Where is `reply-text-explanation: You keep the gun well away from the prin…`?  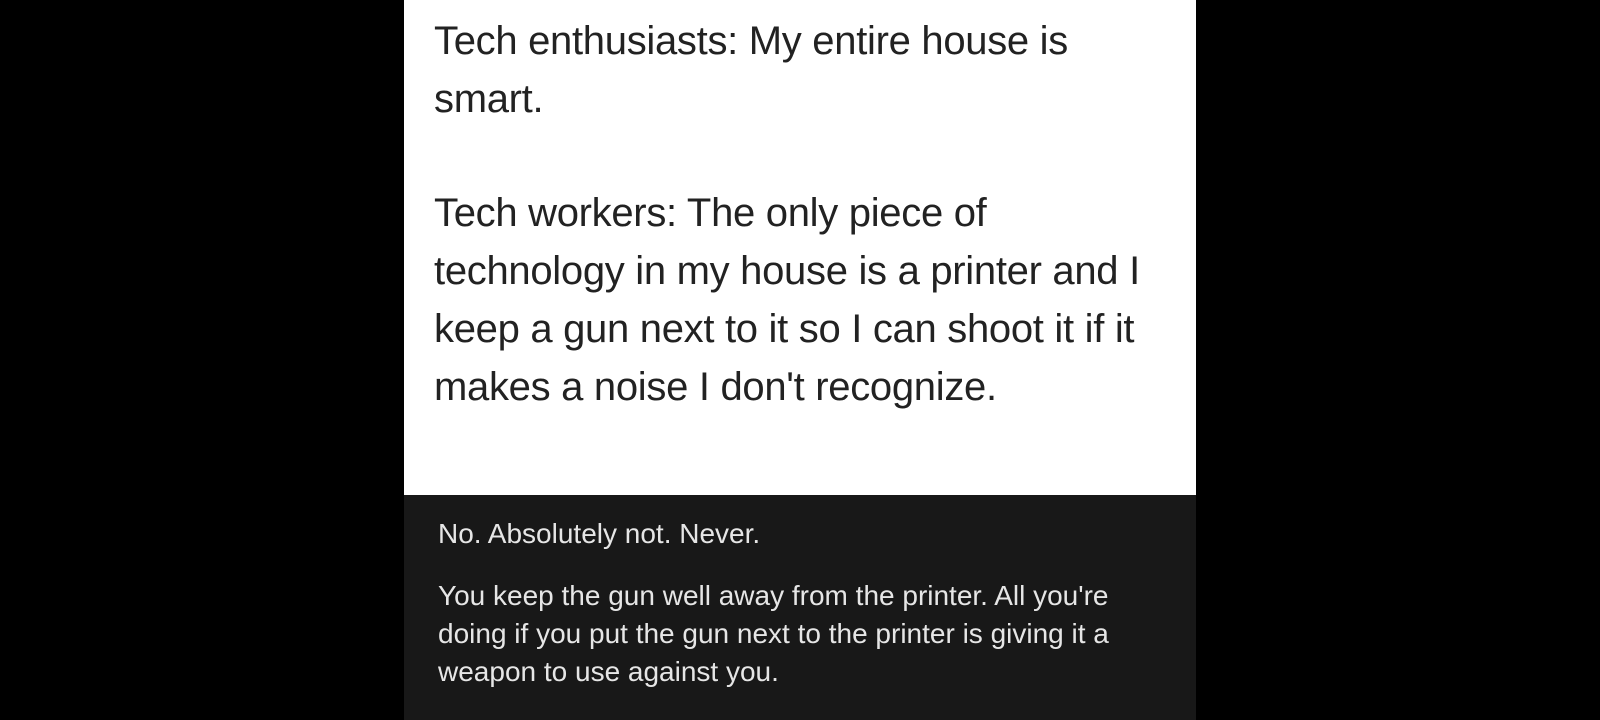 reply-text-explanation: You keep the gun well away from the prin… is located at coordinates (773, 633).